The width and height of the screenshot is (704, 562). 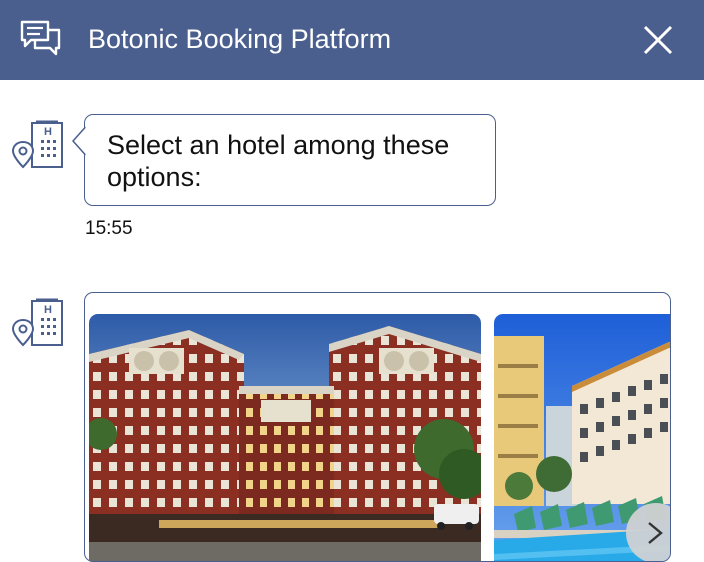 What do you see at coordinates (658, 40) in the screenshot?
I see `close-icon` at bounding box center [658, 40].